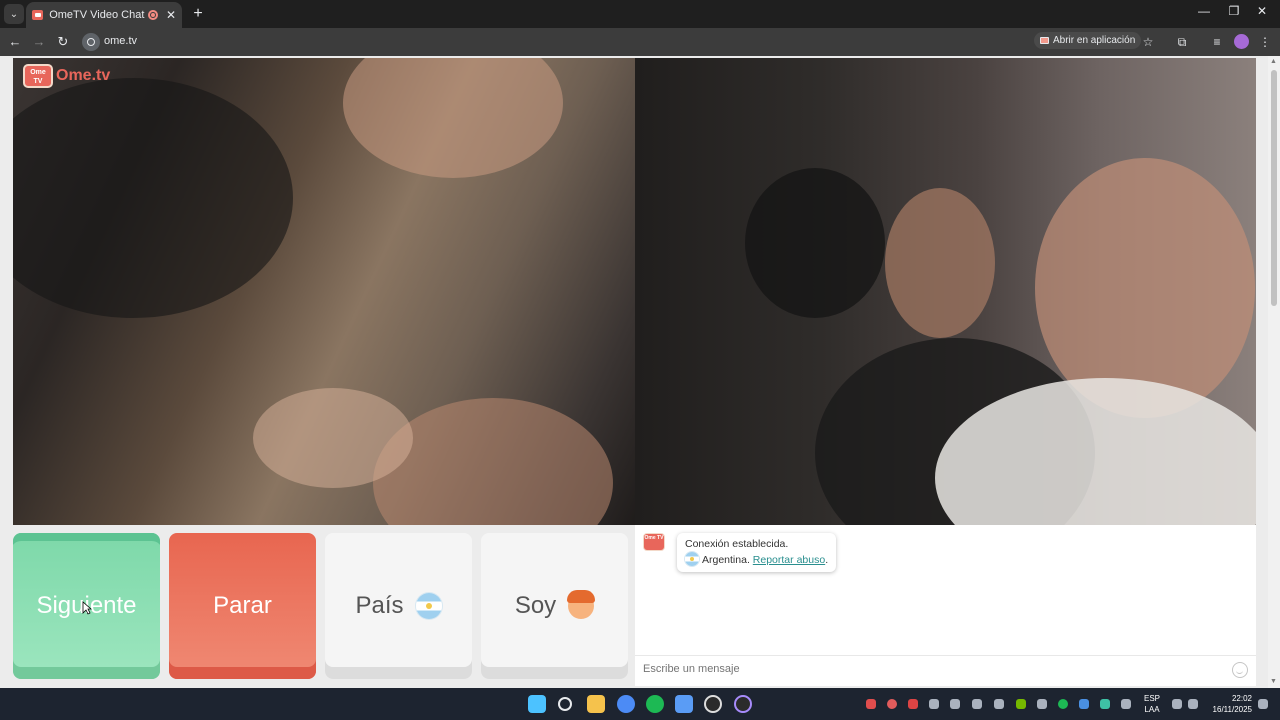  What do you see at coordinates (565, 704) in the screenshot?
I see `search-icon` at bounding box center [565, 704].